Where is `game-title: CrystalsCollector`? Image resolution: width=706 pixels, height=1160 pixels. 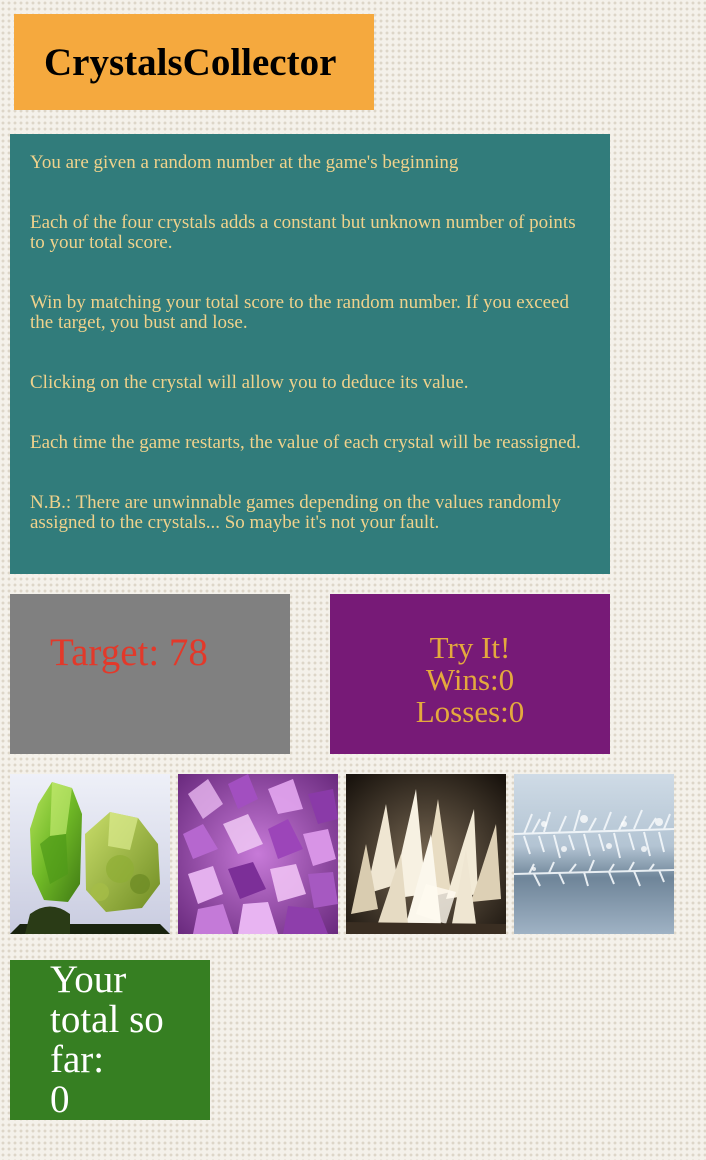 game-title: CrystalsCollector is located at coordinates (190, 62).